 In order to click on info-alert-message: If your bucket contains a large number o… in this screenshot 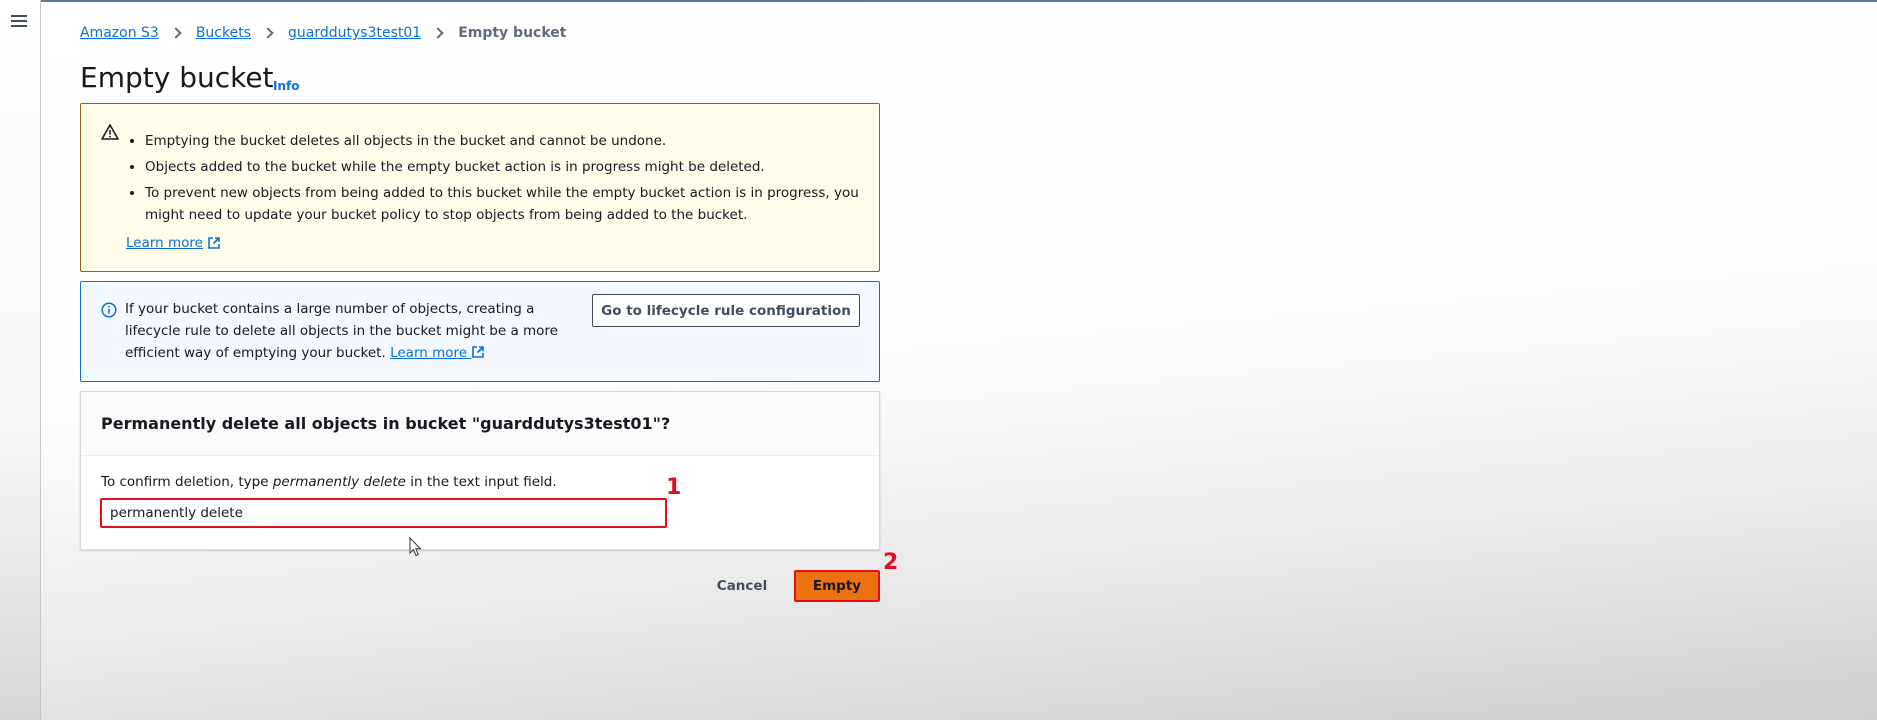, I will do `click(341, 331)`.